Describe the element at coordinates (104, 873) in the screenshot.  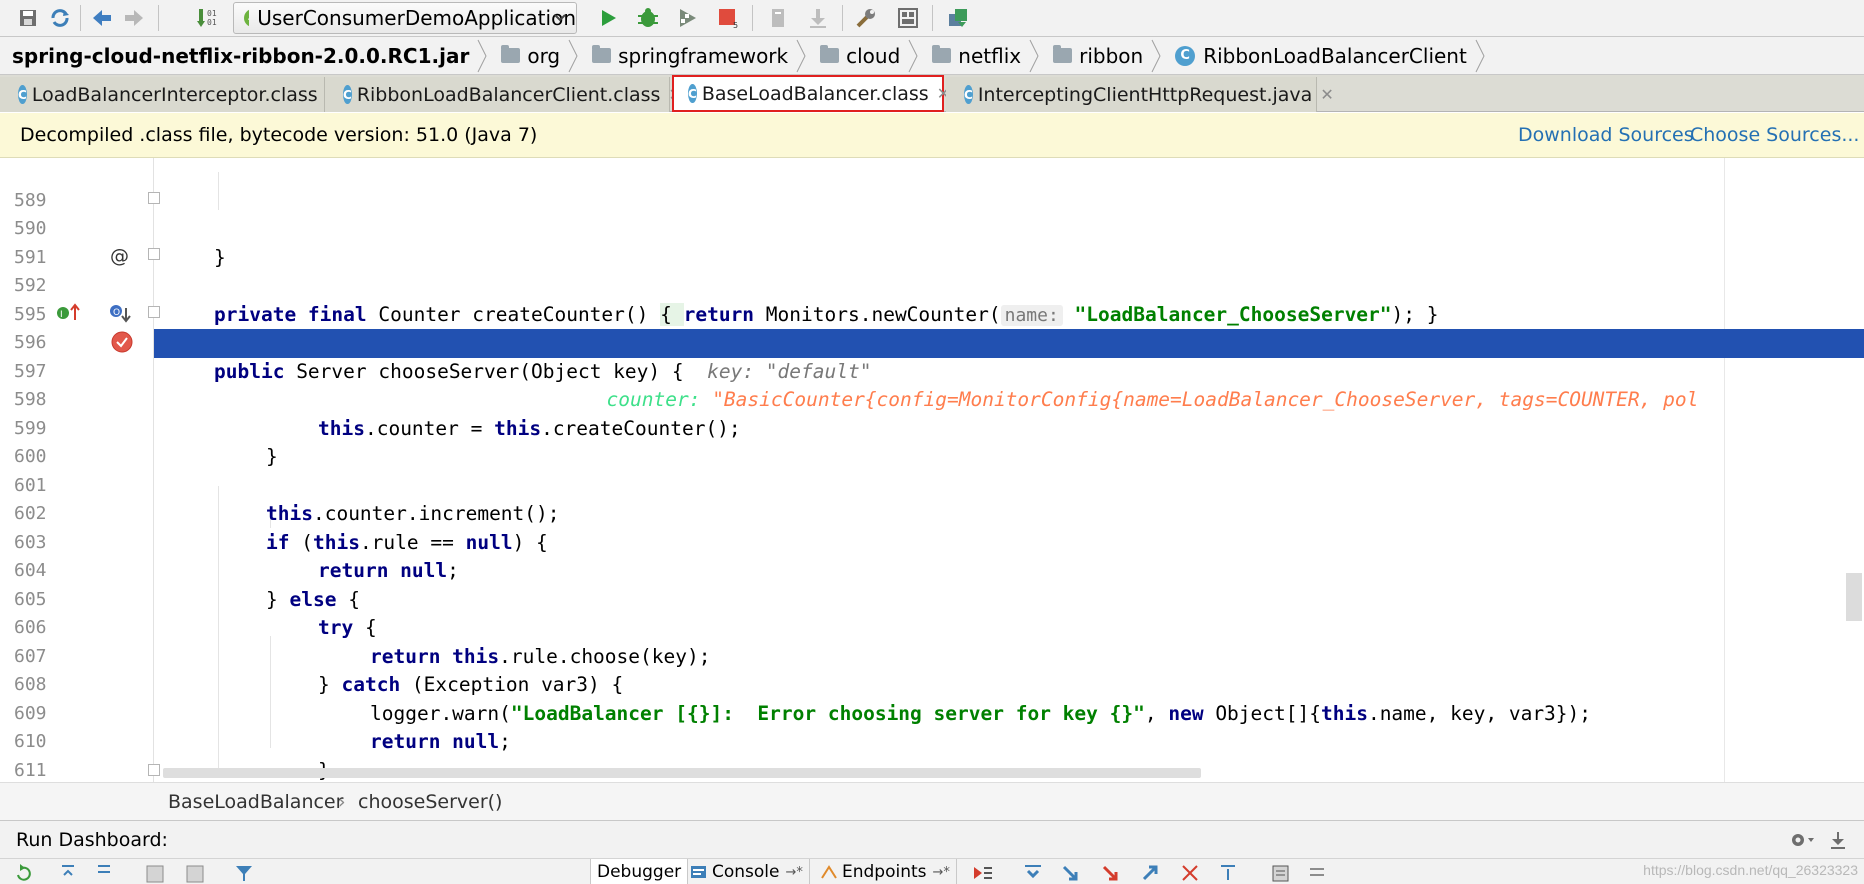
I see `collapse-all-icon` at that location.